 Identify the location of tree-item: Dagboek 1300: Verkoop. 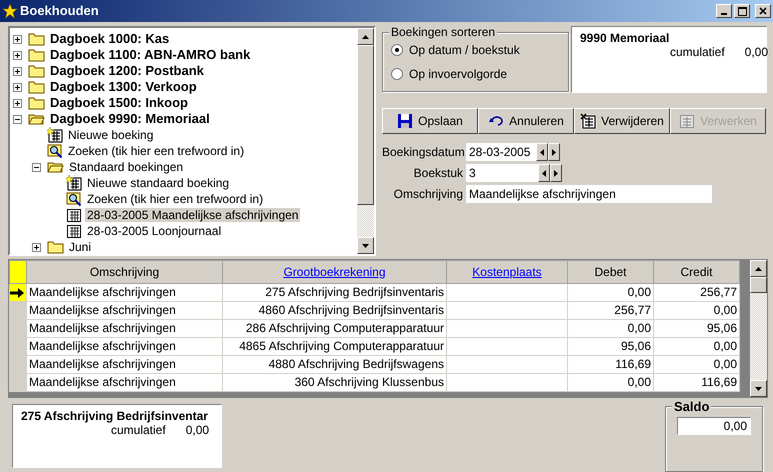
(123, 87).